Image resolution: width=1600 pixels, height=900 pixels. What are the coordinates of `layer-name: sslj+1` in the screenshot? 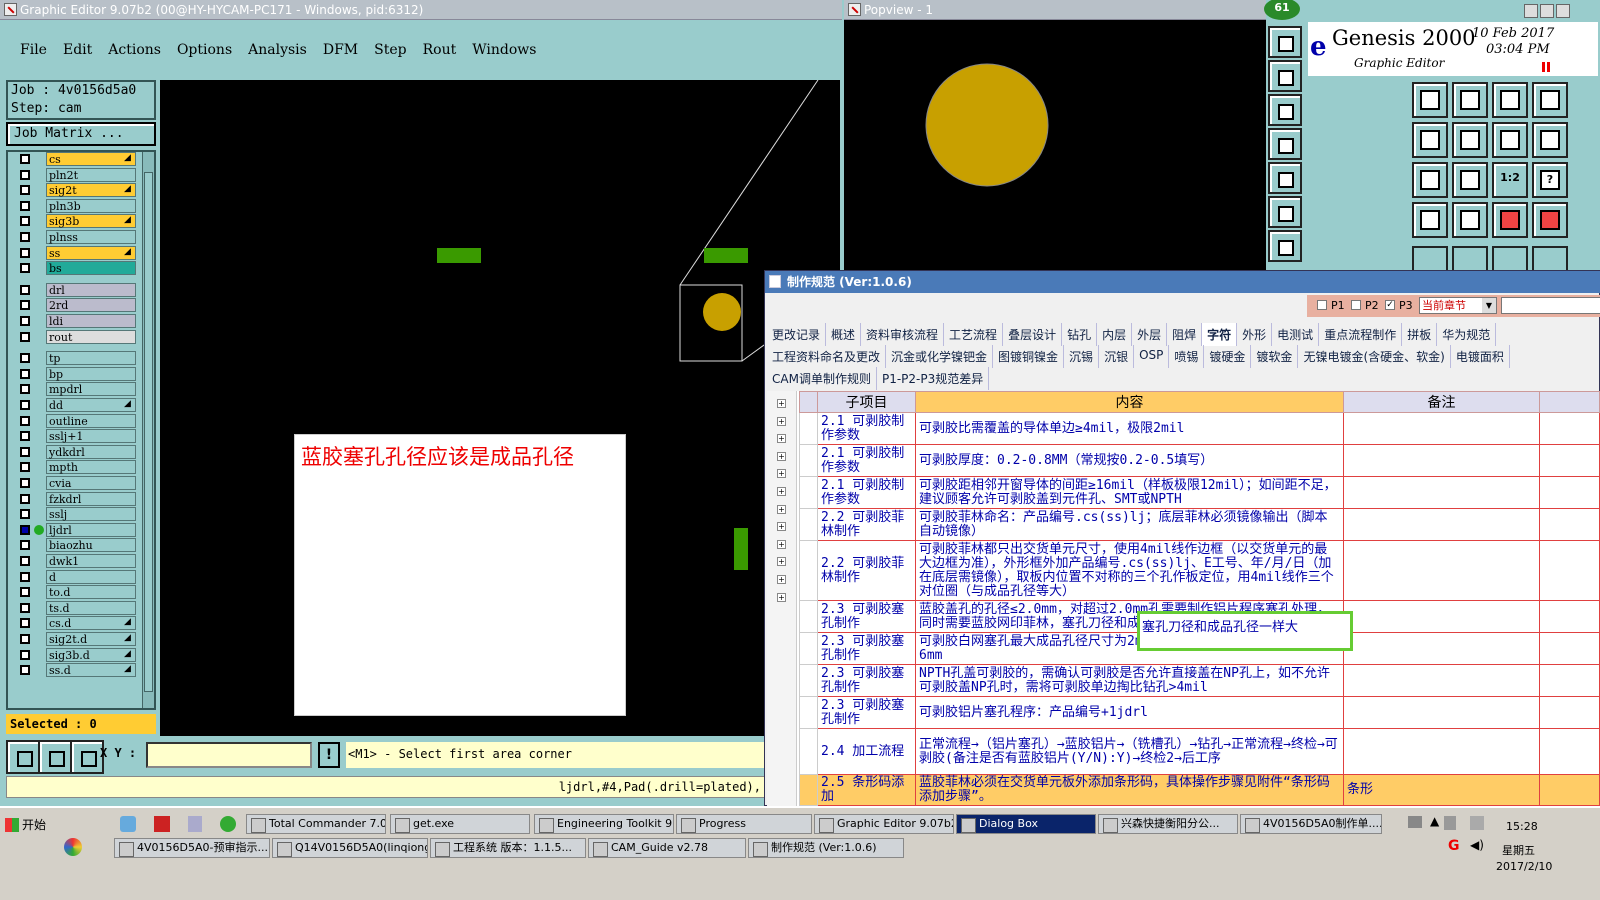 It's located at (91, 436).